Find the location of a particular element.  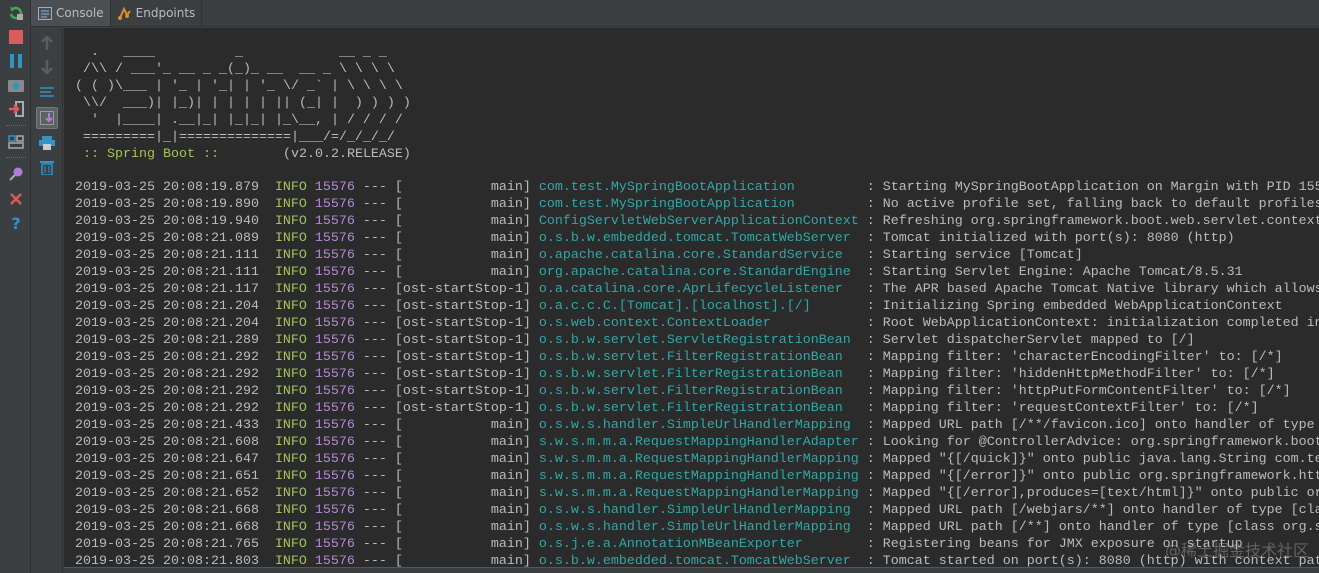

pause-icon is located at coordinates (16, 61).